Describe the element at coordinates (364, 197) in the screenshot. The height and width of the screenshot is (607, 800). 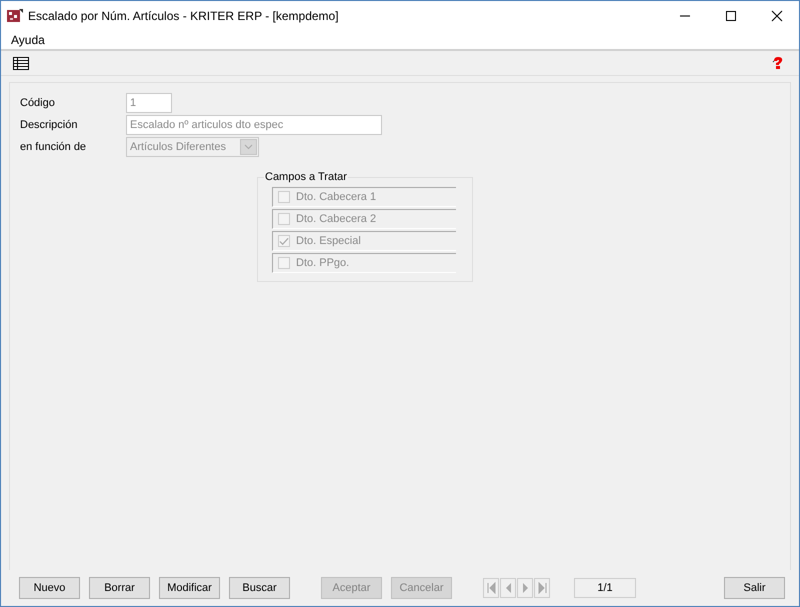
I see `checkbox-row: Dto. Cabecera 1` at that location.